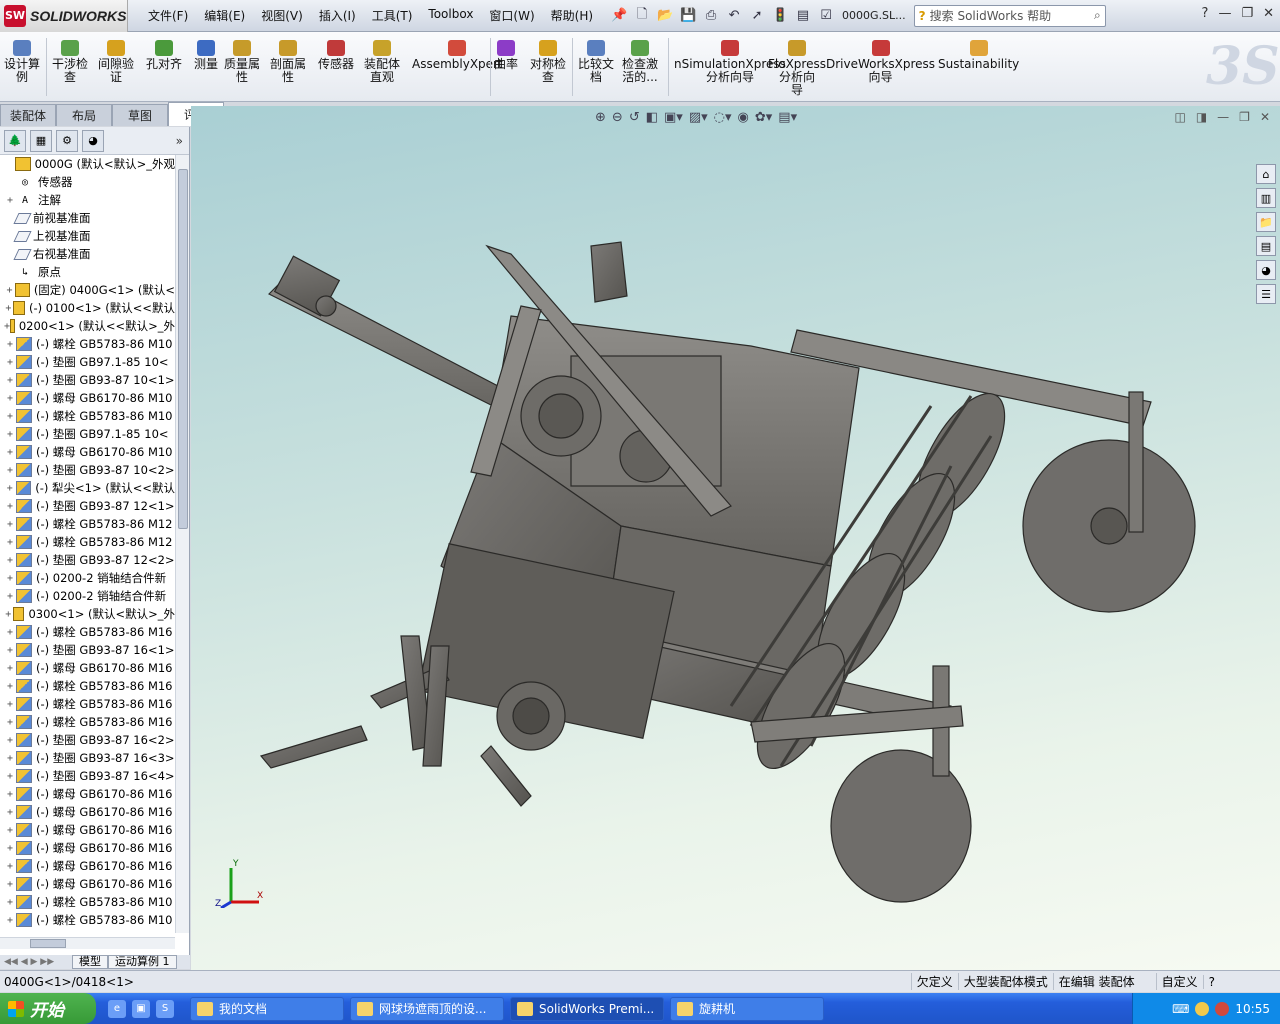 Image resolution: width=1280 pixels, height=1024 pixels. What do you see at coordinates (1202, 1008) in the screenshot?
I see `network-icon` at bounding box center [1202, 1008].